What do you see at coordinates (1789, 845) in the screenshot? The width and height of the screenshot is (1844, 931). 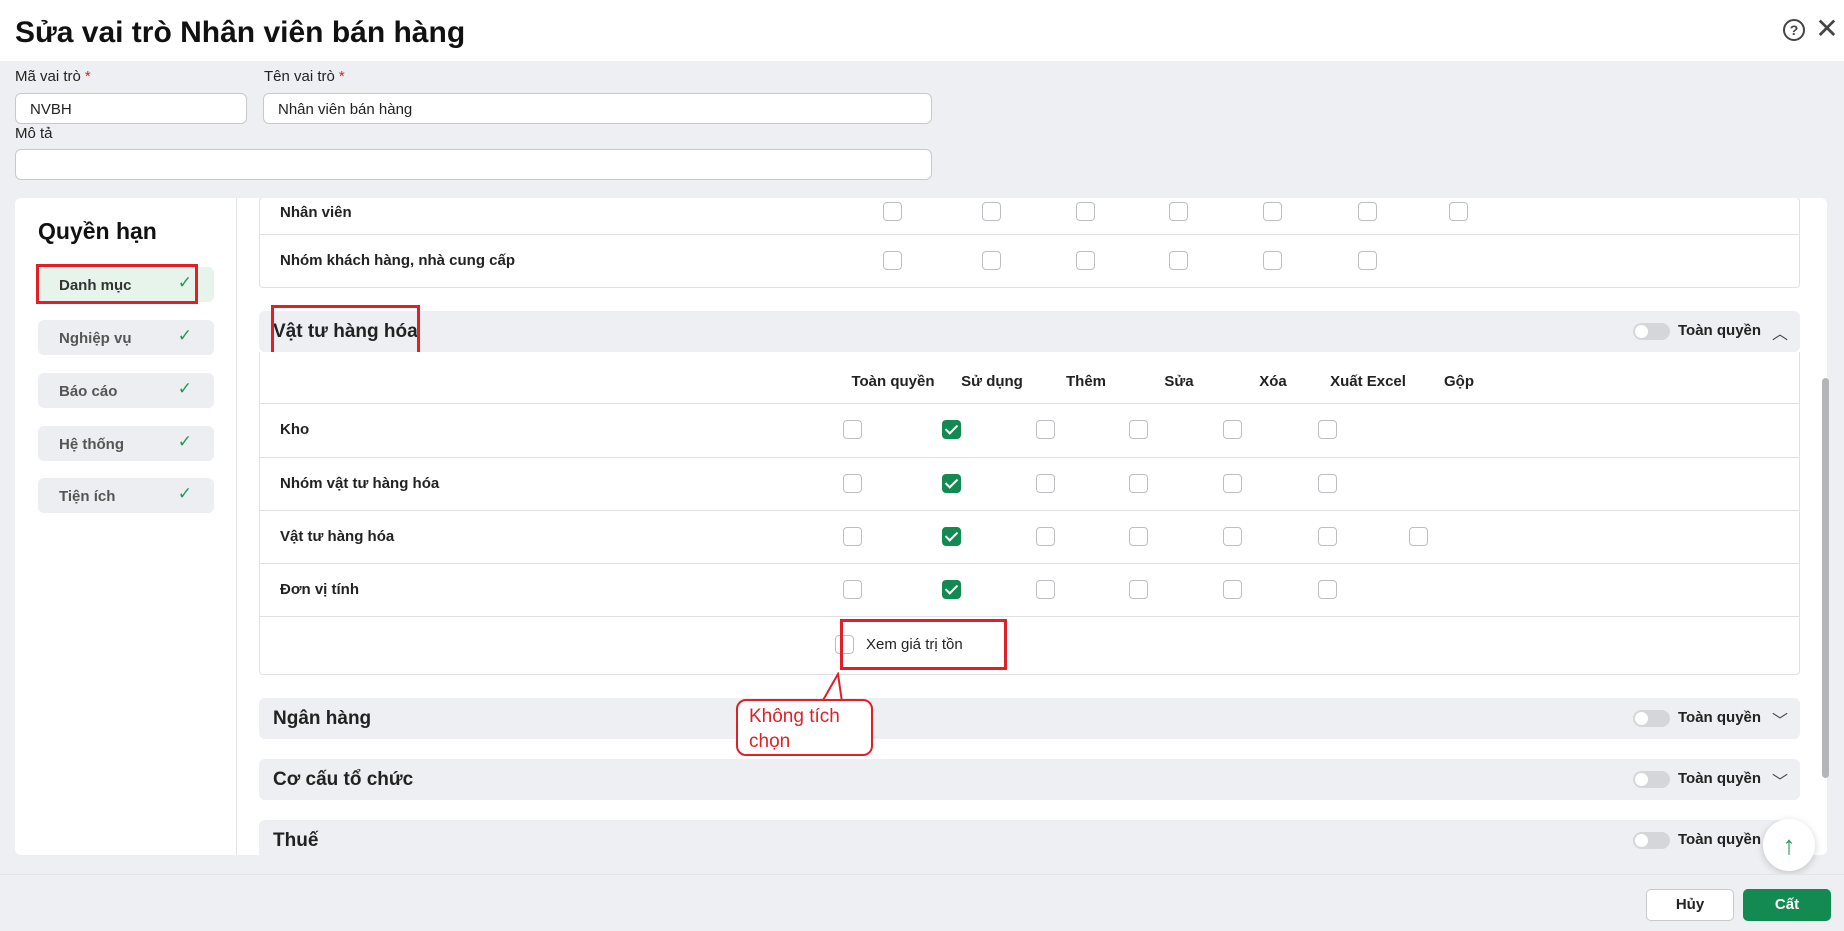 I see `arrow-up-icon: ↑` at bounding box center [1789, 845].